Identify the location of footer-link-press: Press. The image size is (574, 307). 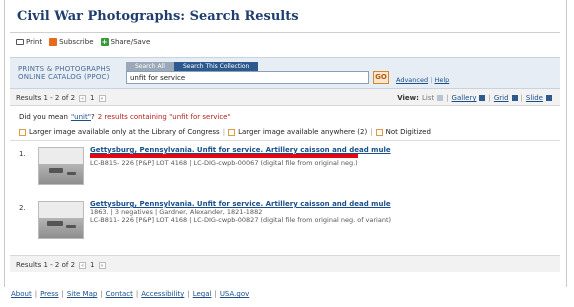
(49, 294).